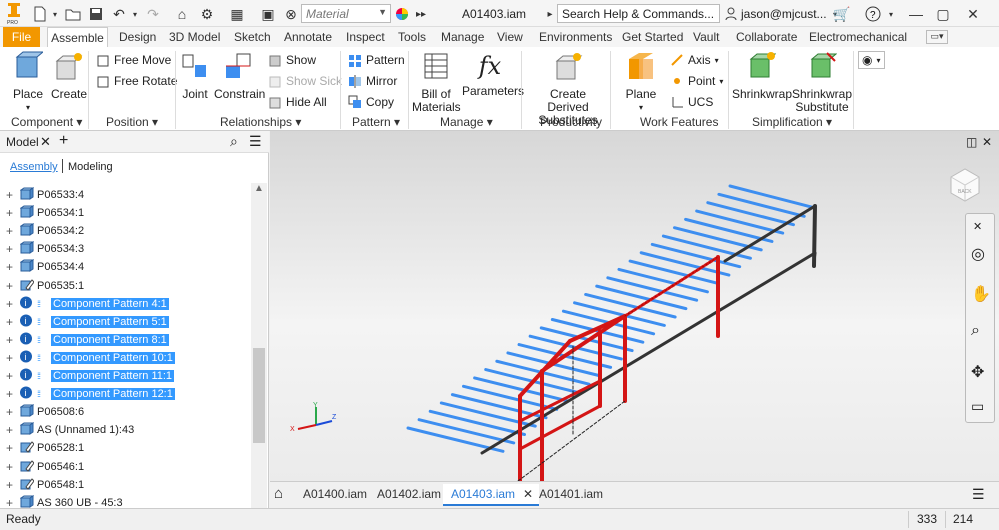 The height and width of the screenshot is (530, 999). What do you see at coordinates (977, 372) in the screenshot?
I see `orbit-icon: ✥` at bounding box center [977, 372].